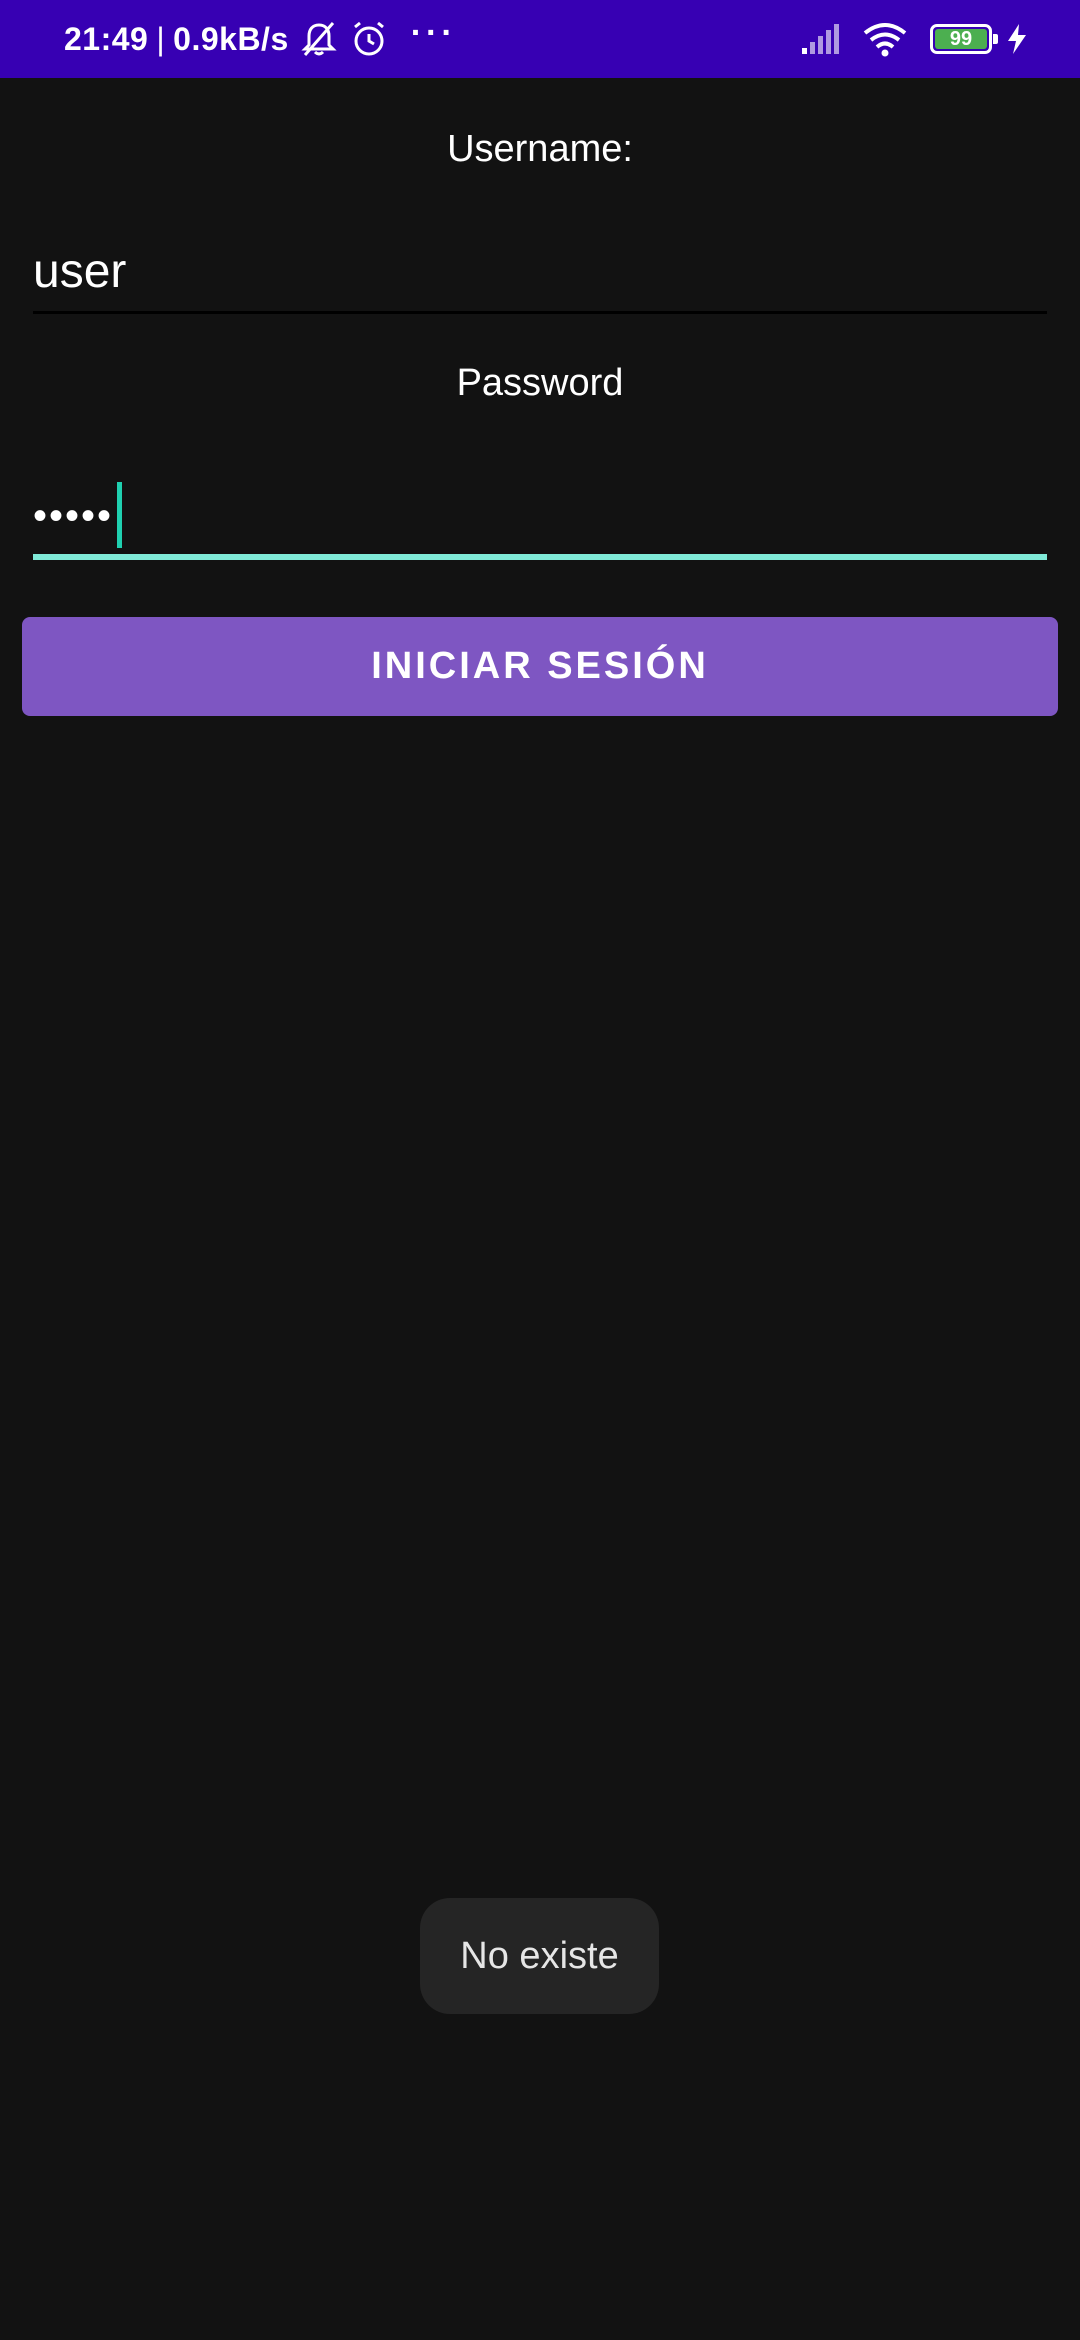 The image size is (1080, 2340). I want to click on password-label: Password, so click(540, 383).